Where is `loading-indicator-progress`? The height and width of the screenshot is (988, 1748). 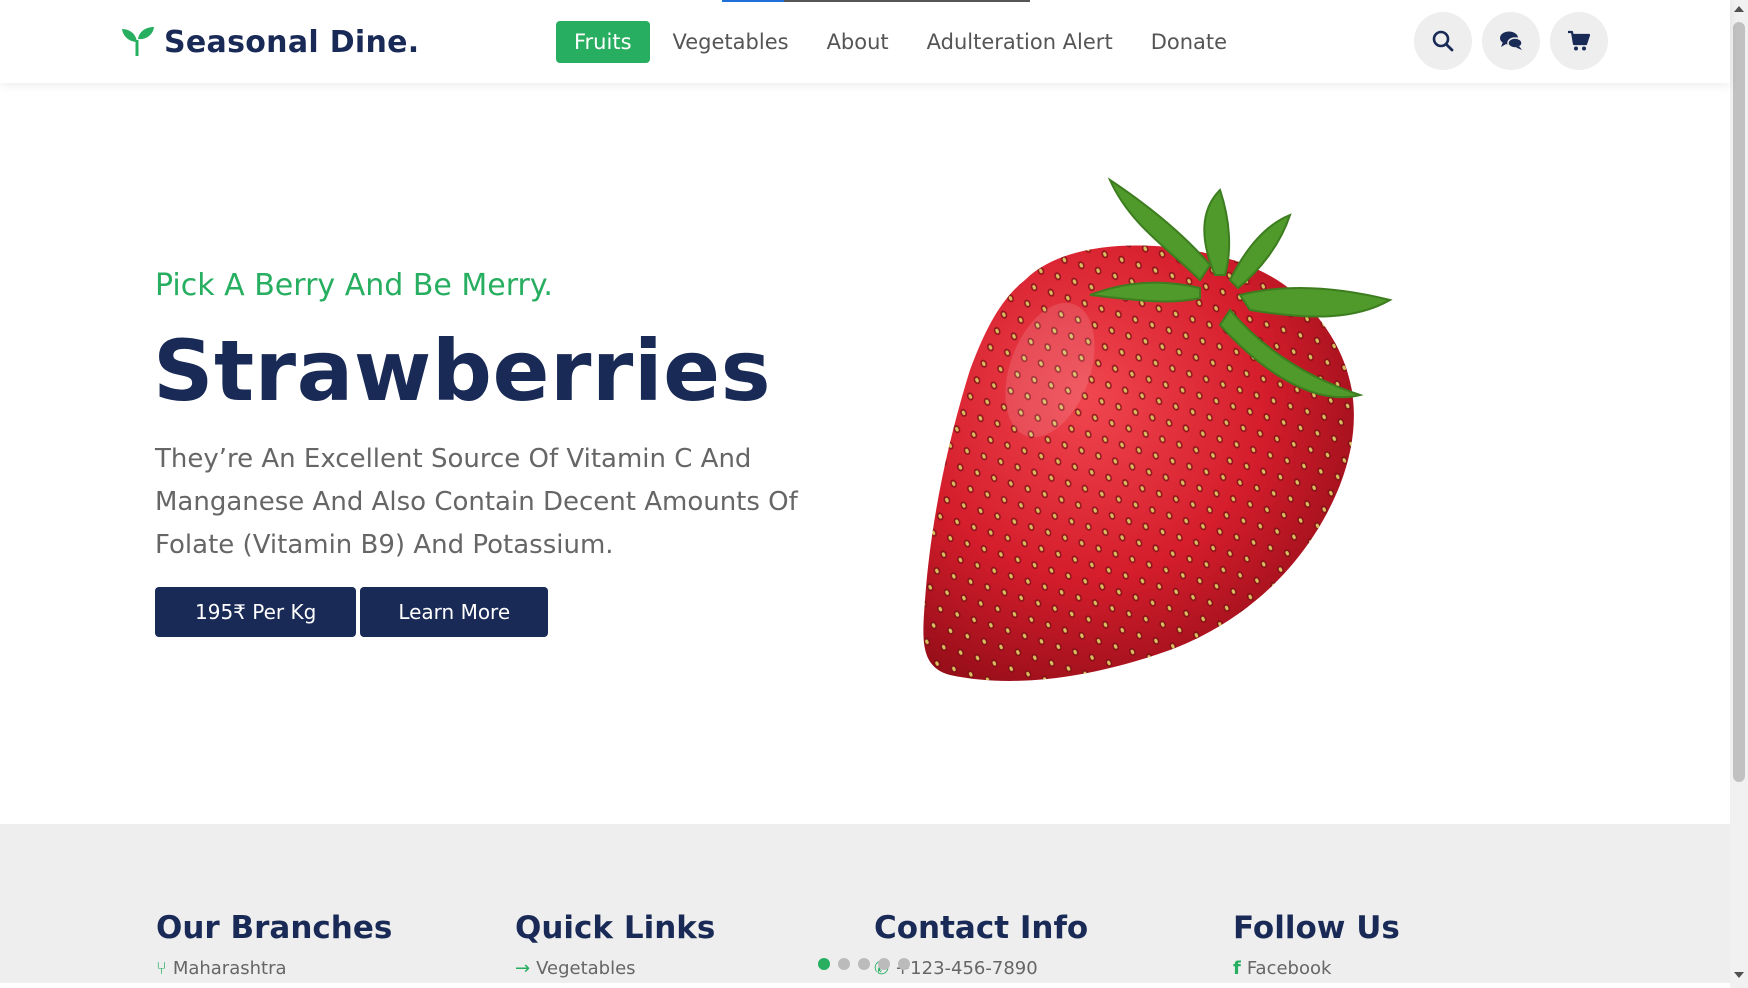
loading-indicator-progress is located at coordinates (753, 1).